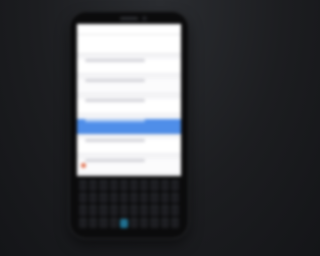  I want to click on speaker-grille, so click(129, 18).